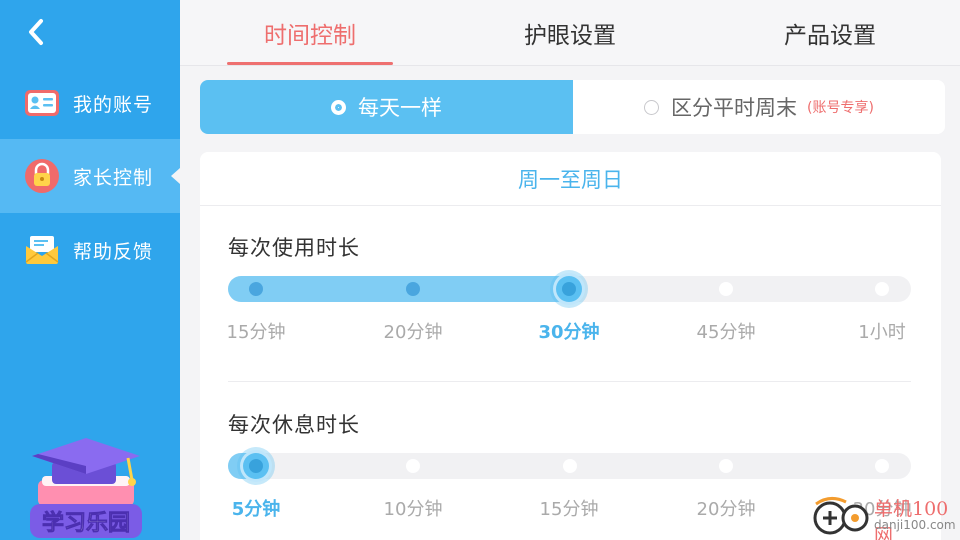  Describe the element at coordinates (338, 107) in the screenshot. I see `radio-selected-icon` at that location.